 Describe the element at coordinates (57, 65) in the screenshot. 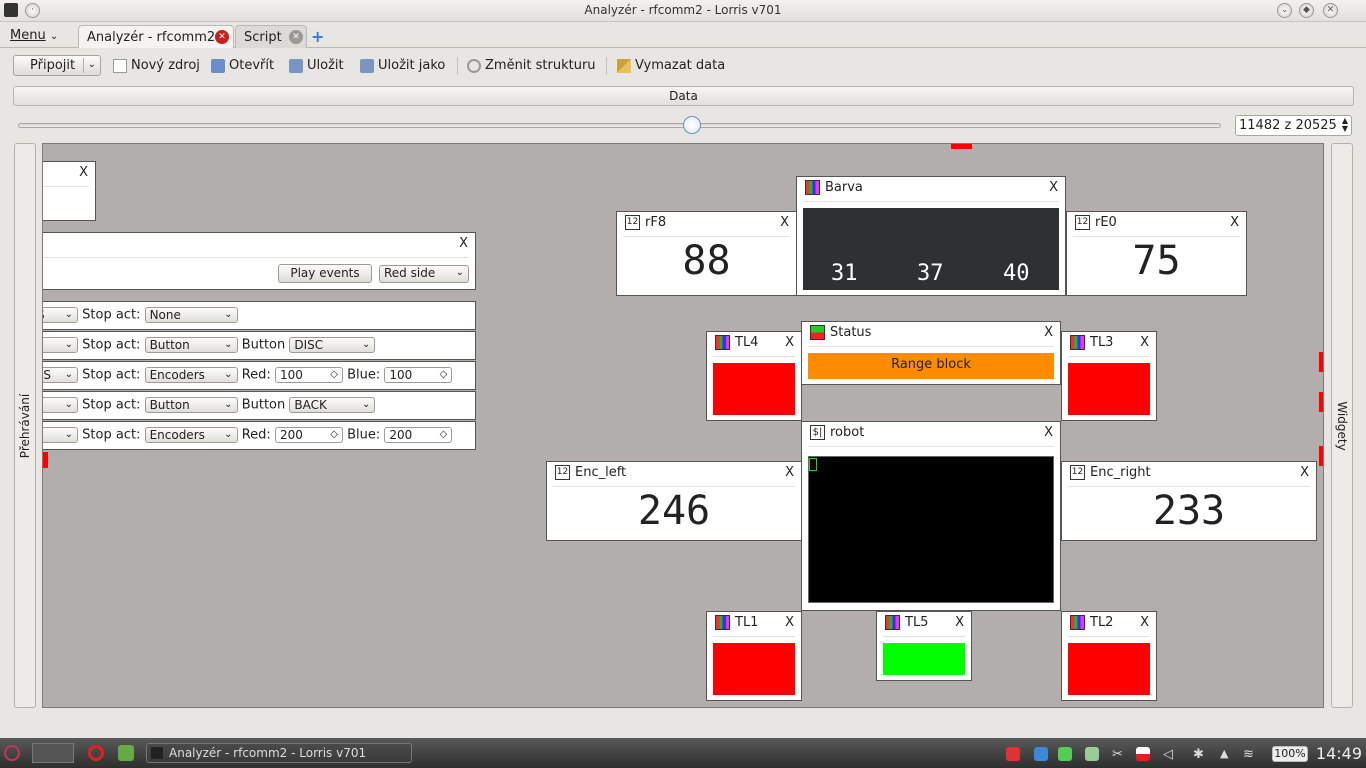

I see `connect-button: Připojit ⌄` at that location.